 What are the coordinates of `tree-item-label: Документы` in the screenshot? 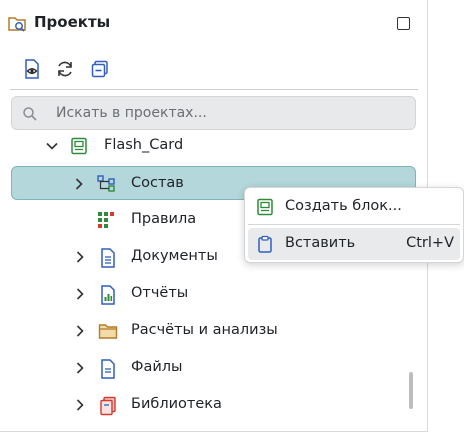 It's located at (174, 256).